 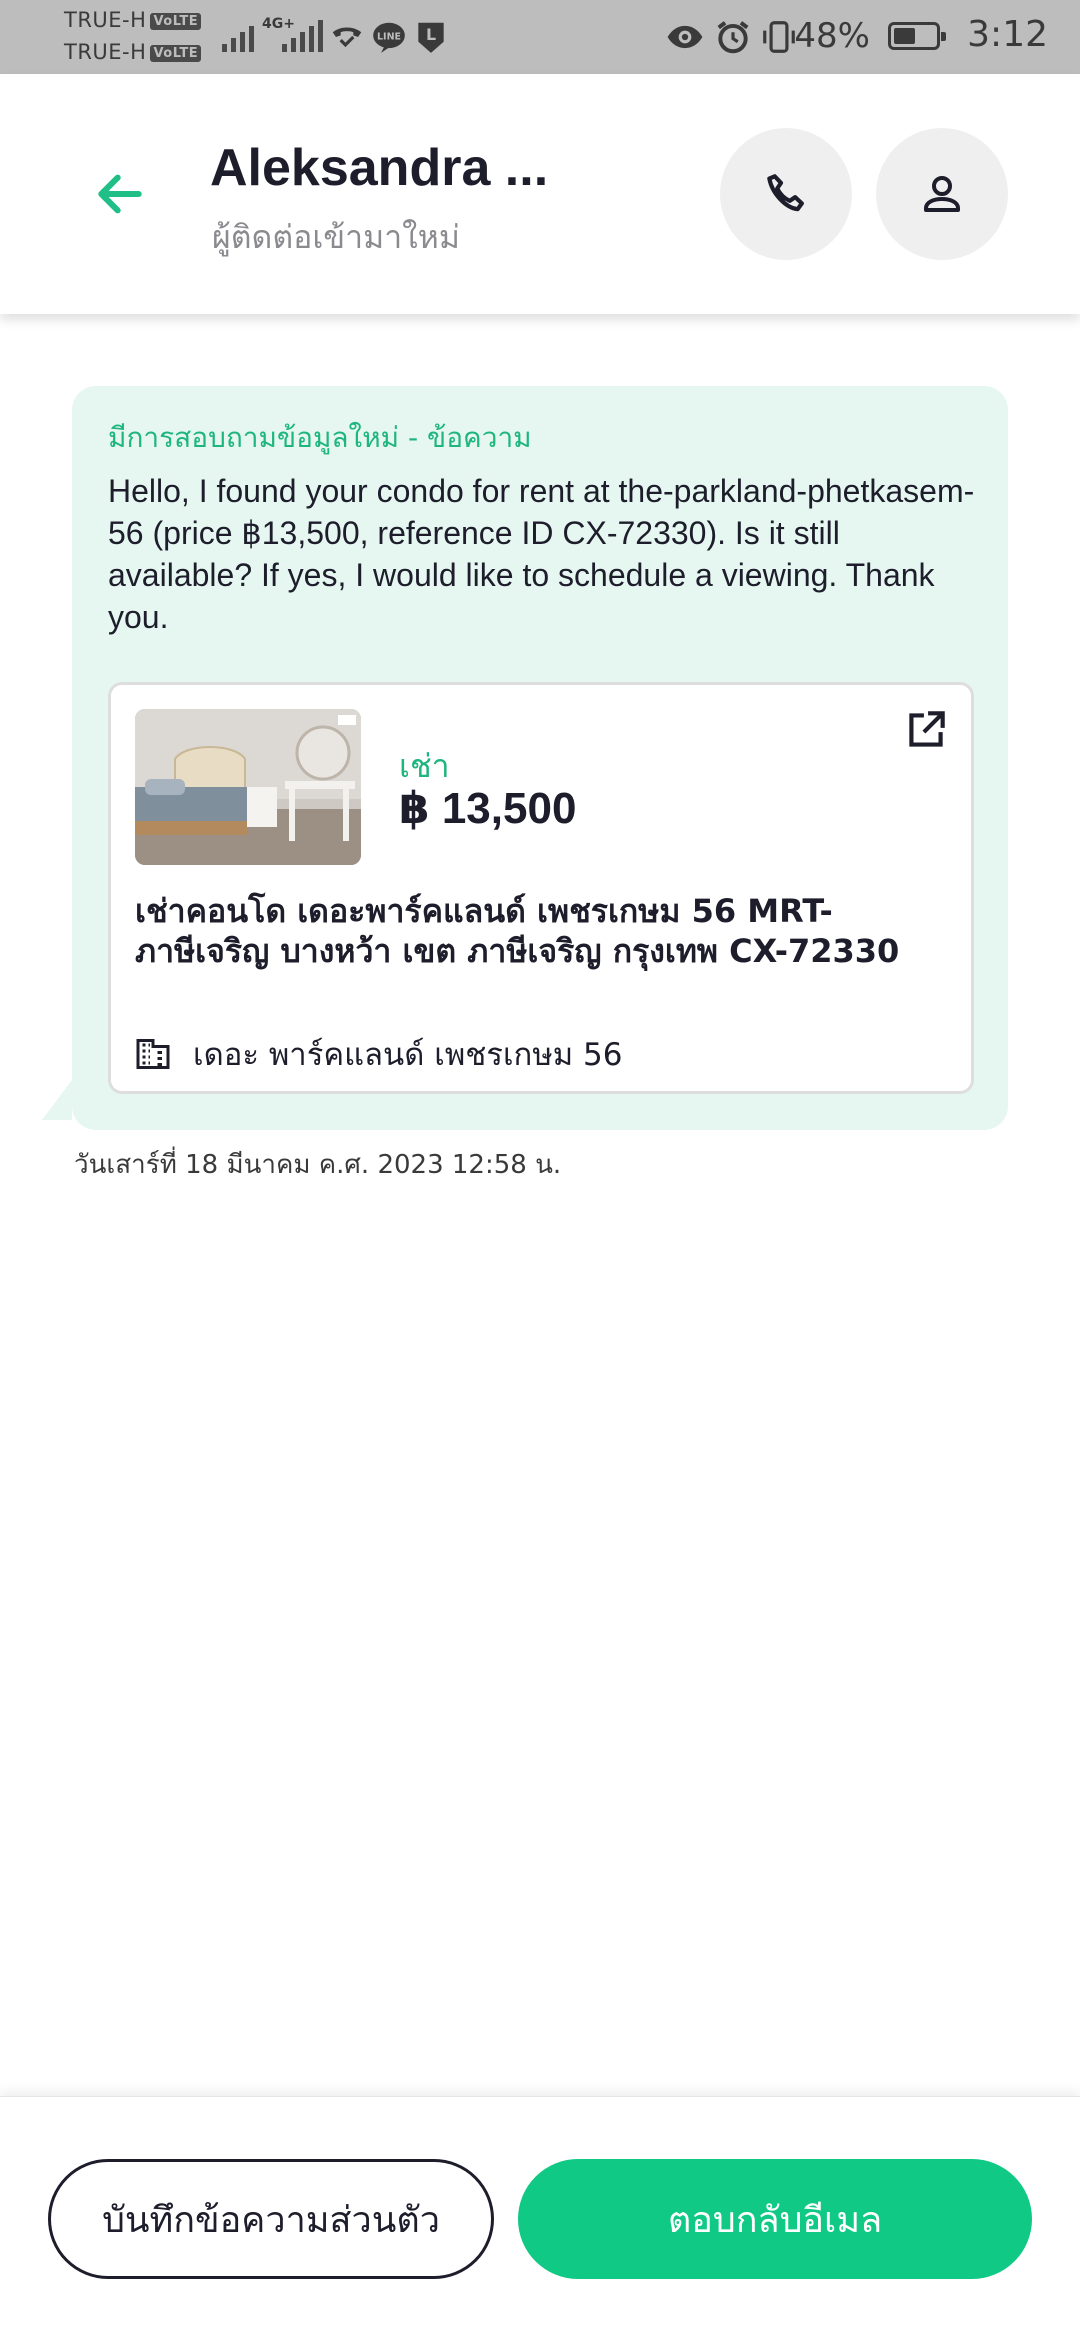 I want to click on carrier-2: TRUE-H VoLTE, so click(x=133, y=52).